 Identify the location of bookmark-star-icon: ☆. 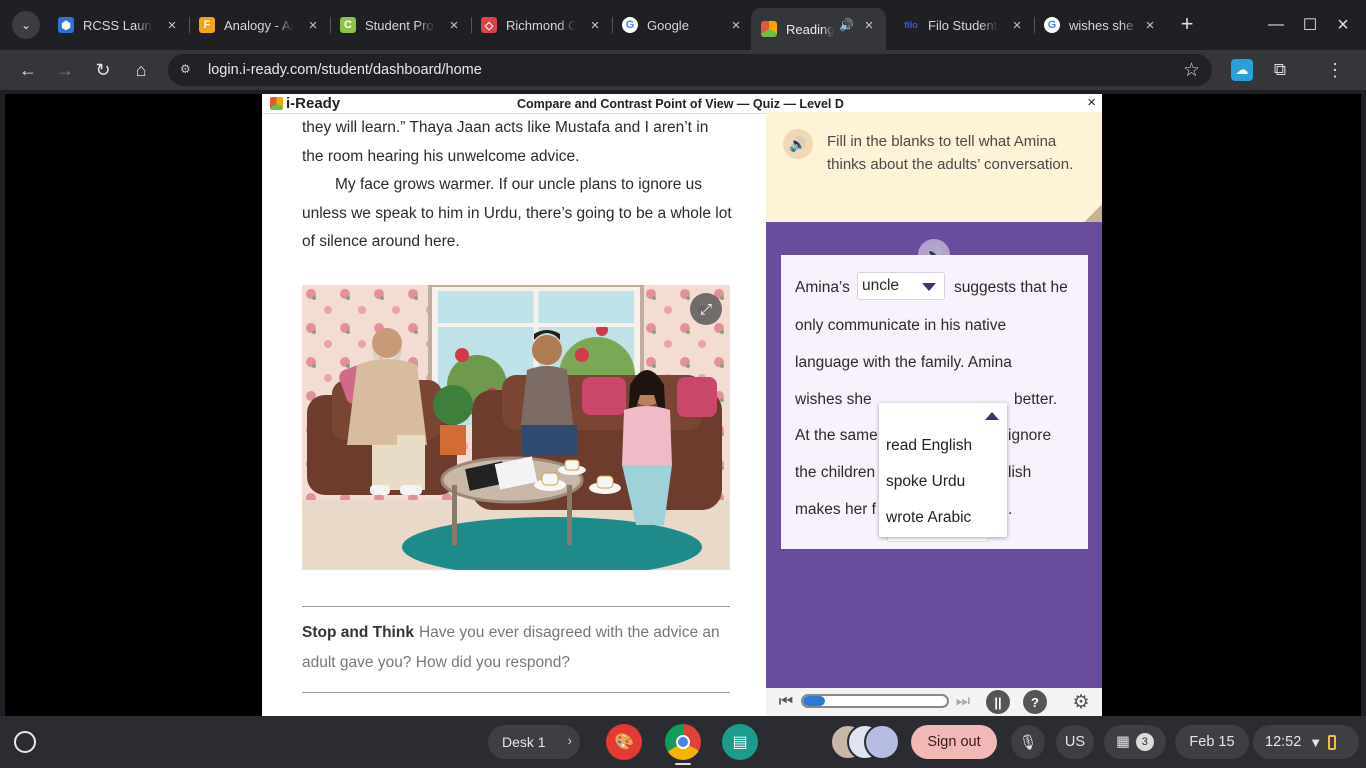
(1191, 70).